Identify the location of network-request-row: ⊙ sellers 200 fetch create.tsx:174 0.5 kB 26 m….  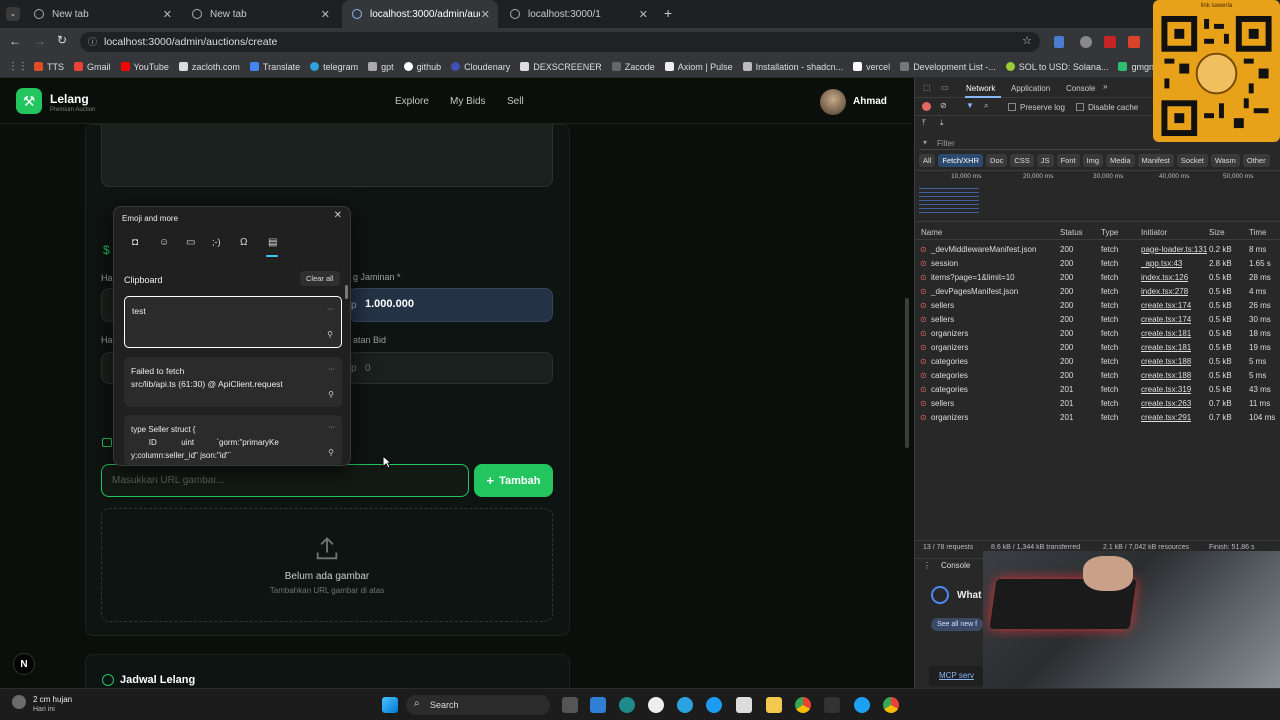
(1097, 305).